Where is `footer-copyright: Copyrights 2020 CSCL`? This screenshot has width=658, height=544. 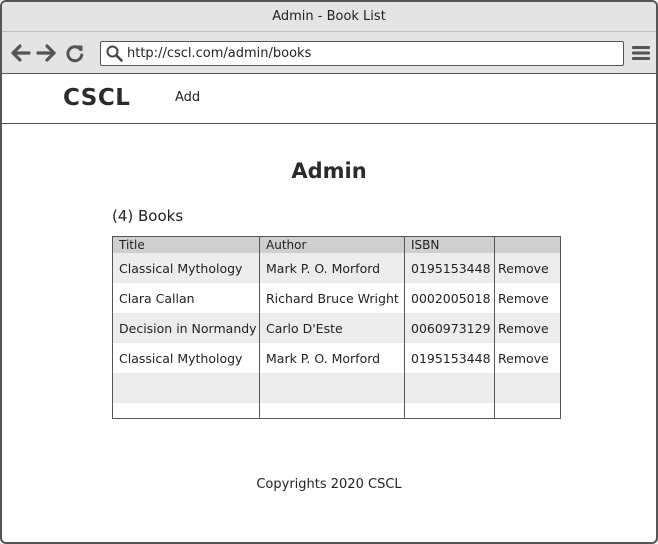
footer-copyright: Copyrights 2020 CSCL is located at coordinates (329, 484).